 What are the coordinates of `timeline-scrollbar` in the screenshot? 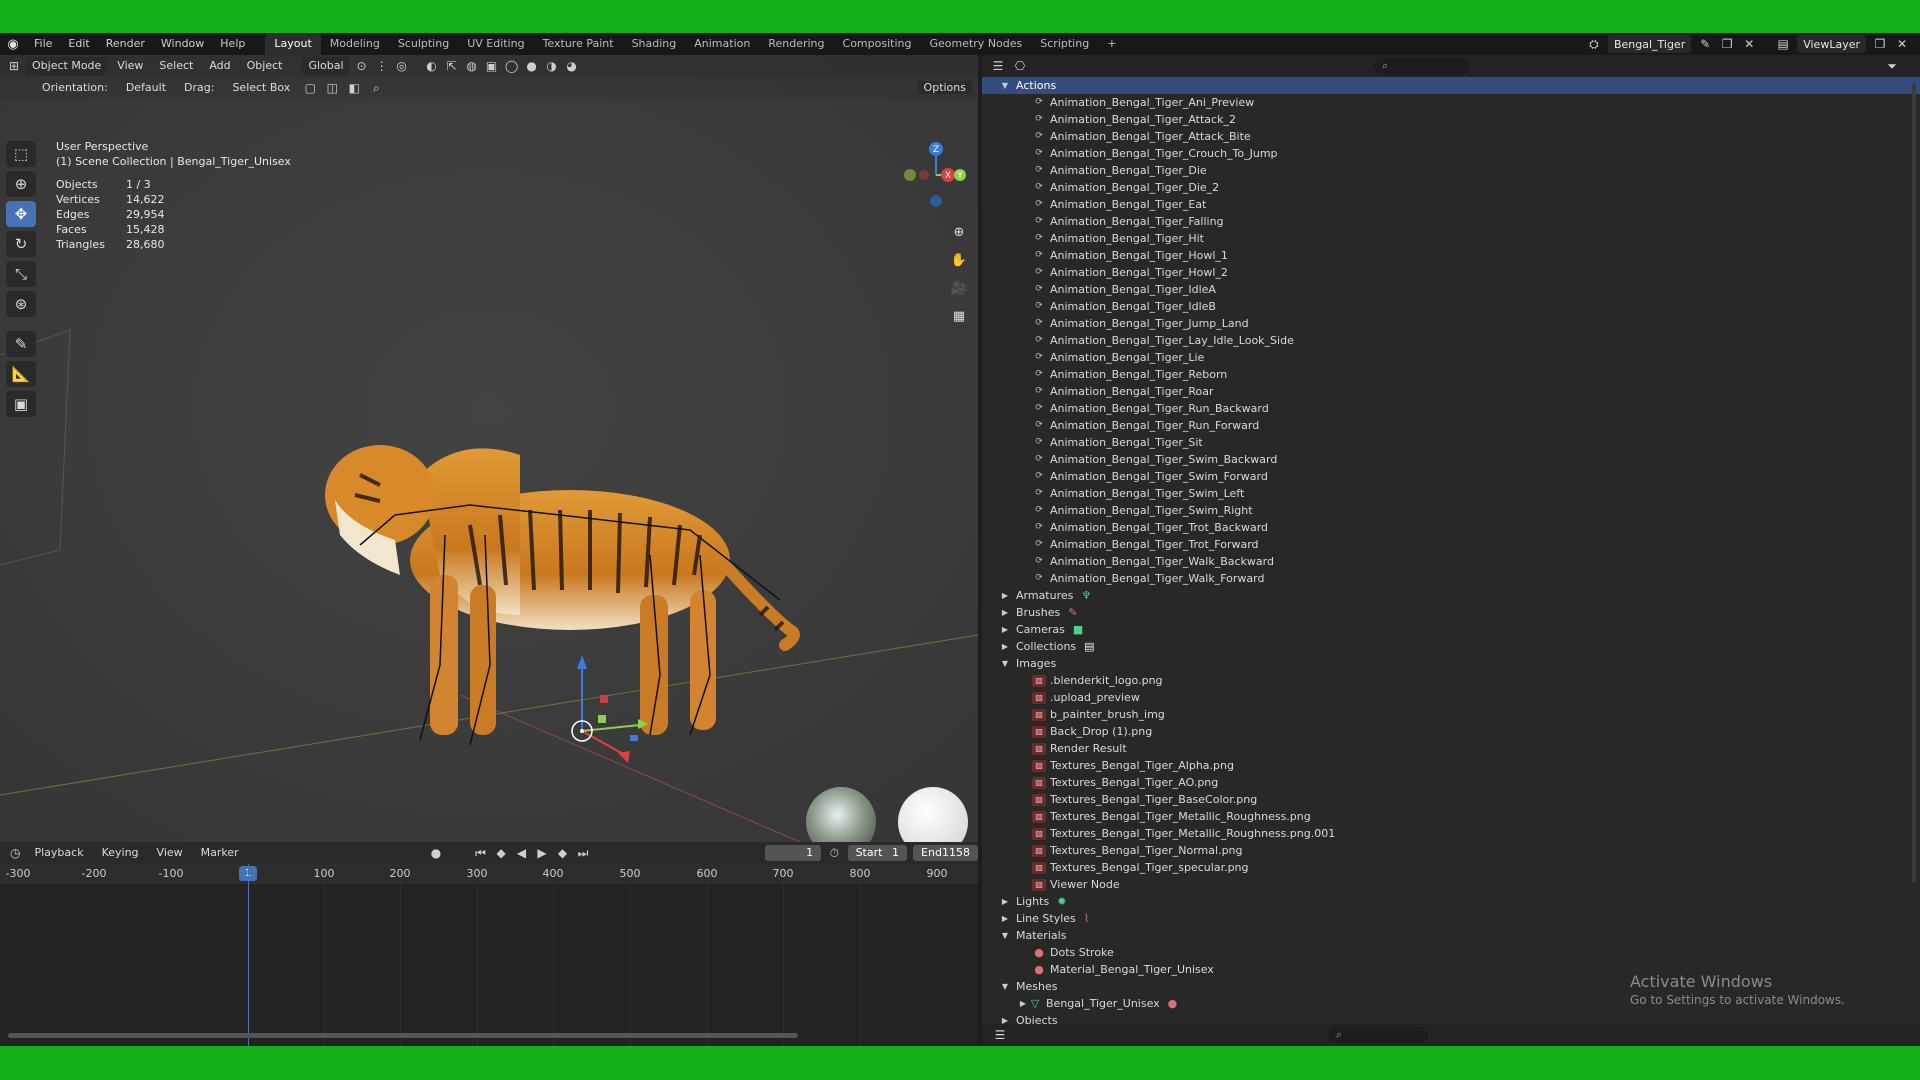 It's located at (403, 1035).